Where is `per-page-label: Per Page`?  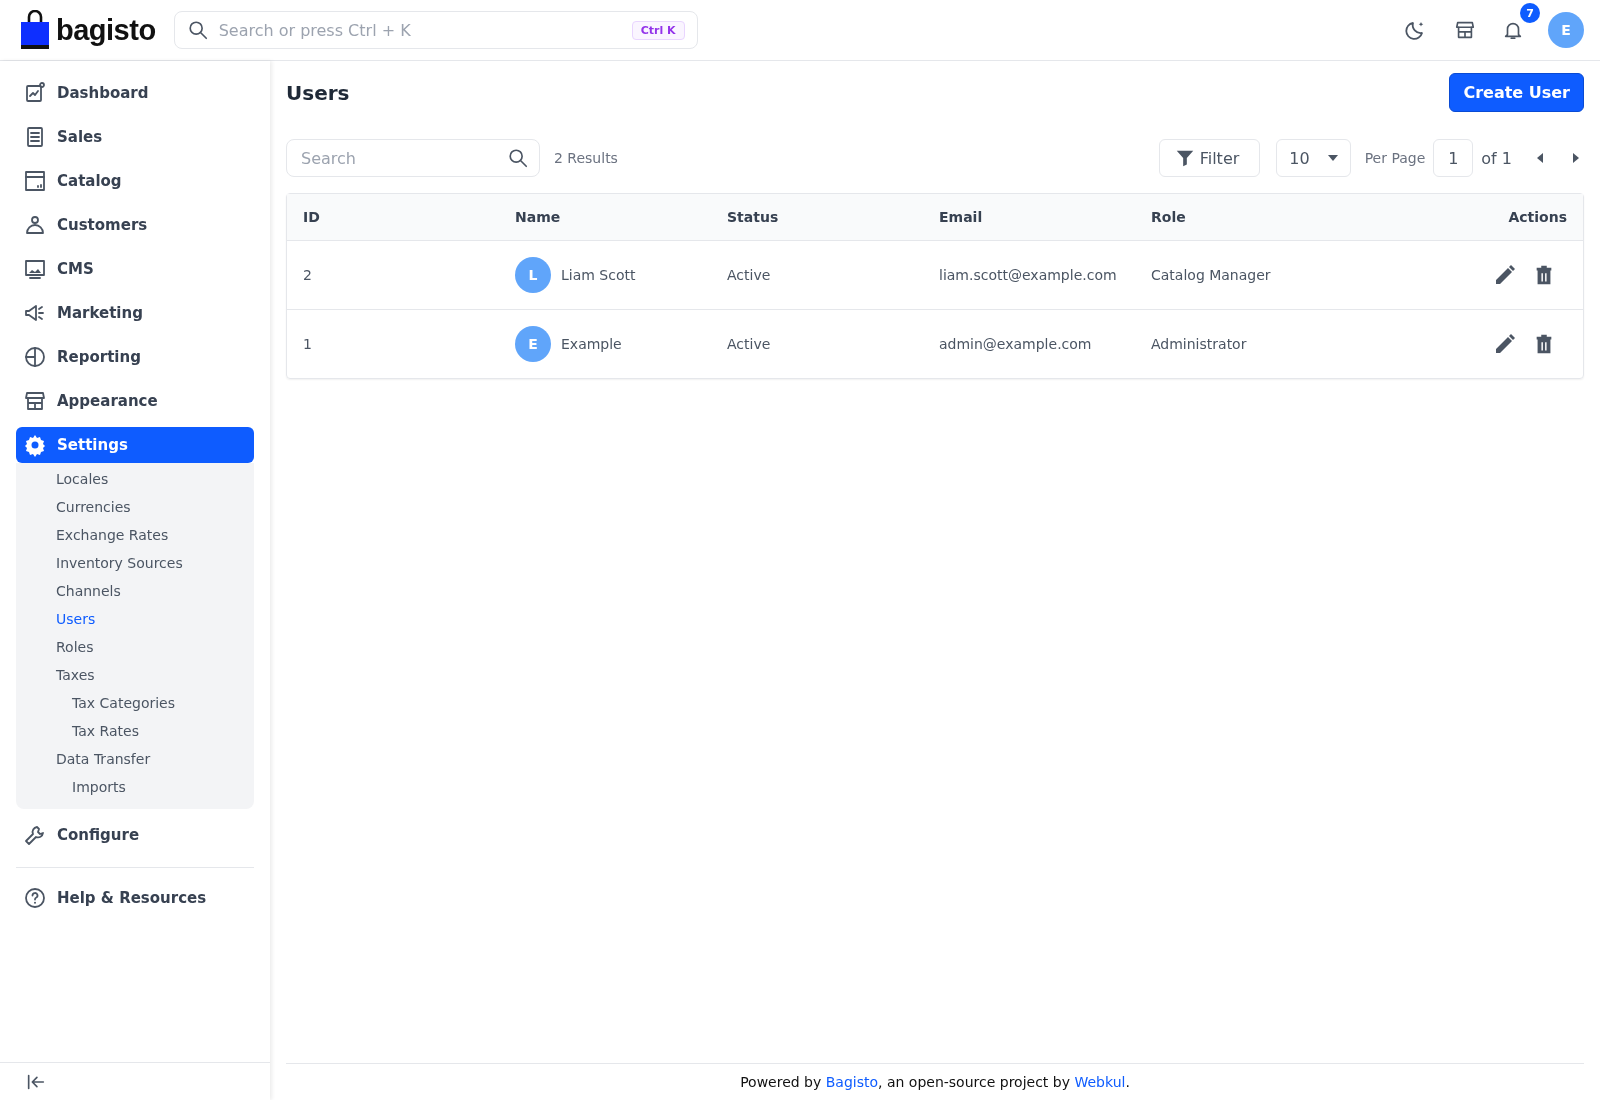
per-page-label: Per Page is located at coordinates (1395, 158).